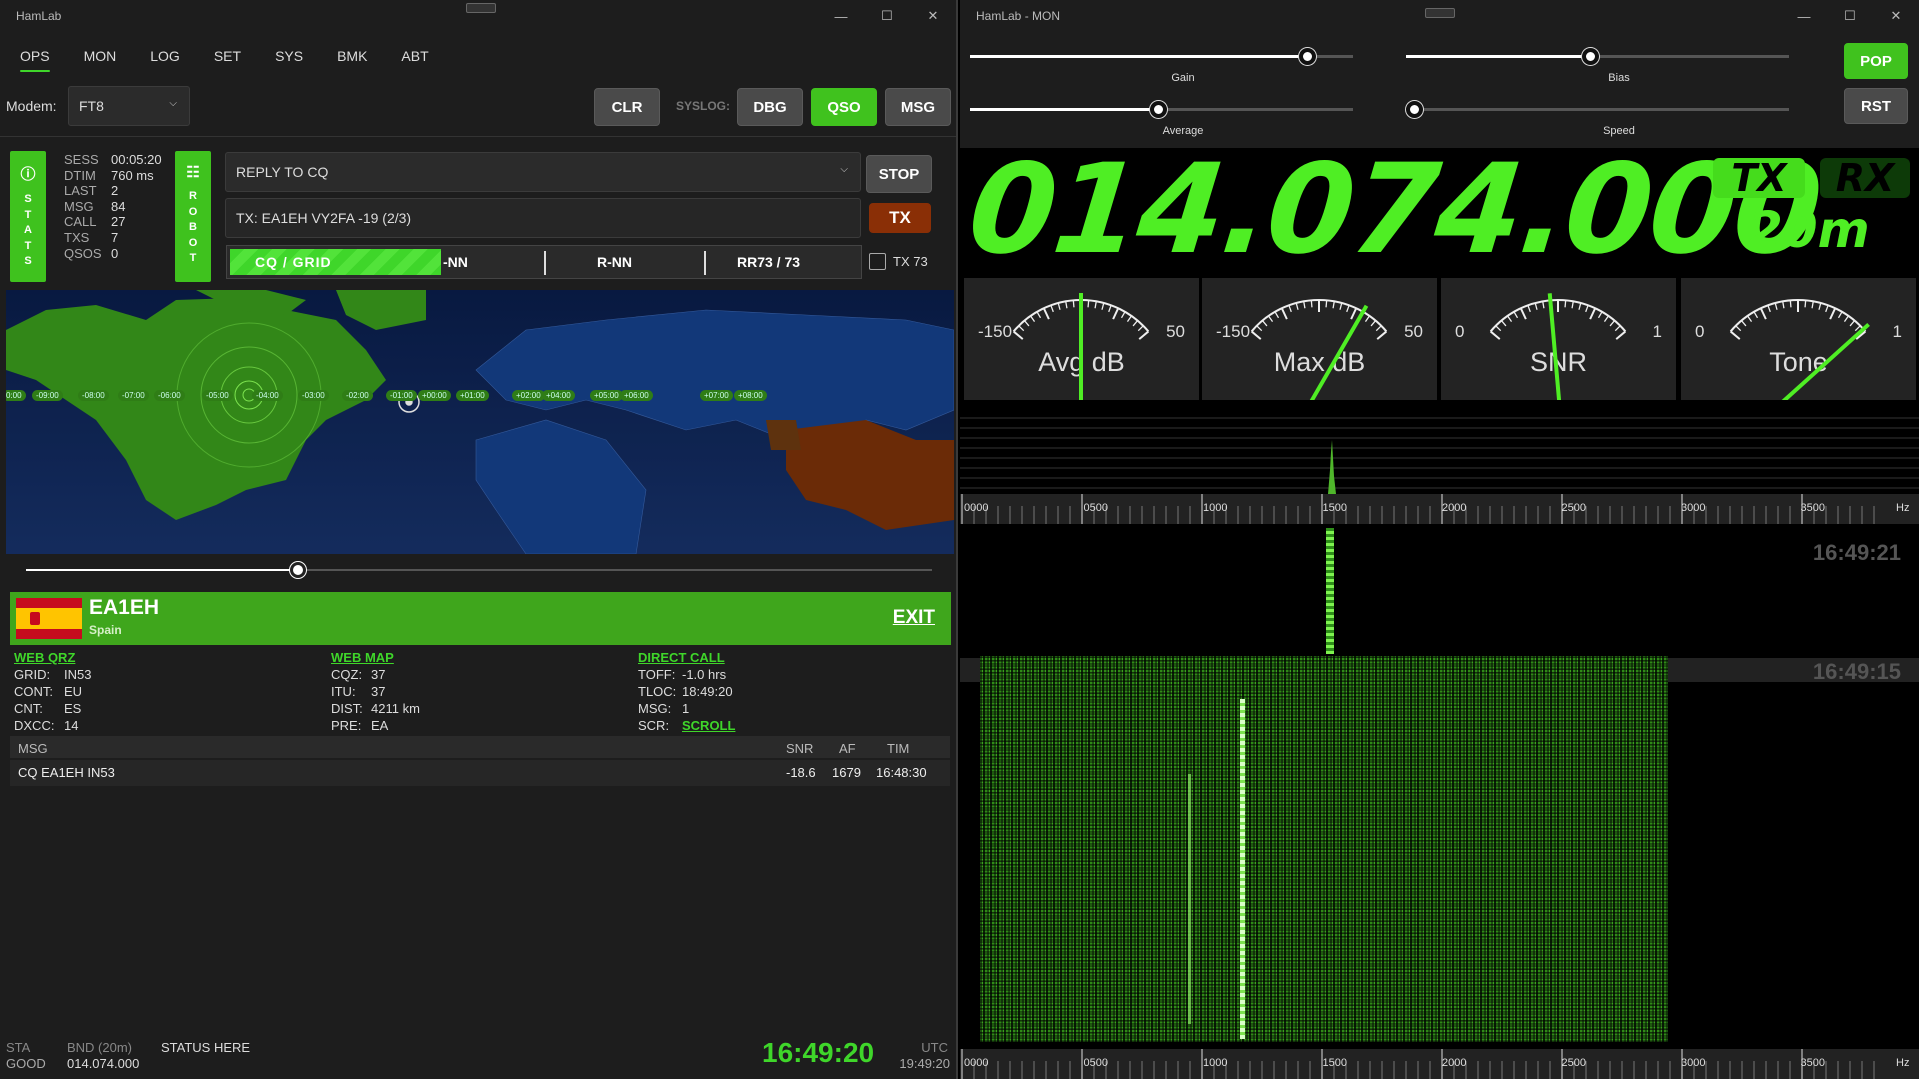  I want to click on modem-select: FT8 ⌵, so click(129, 106).